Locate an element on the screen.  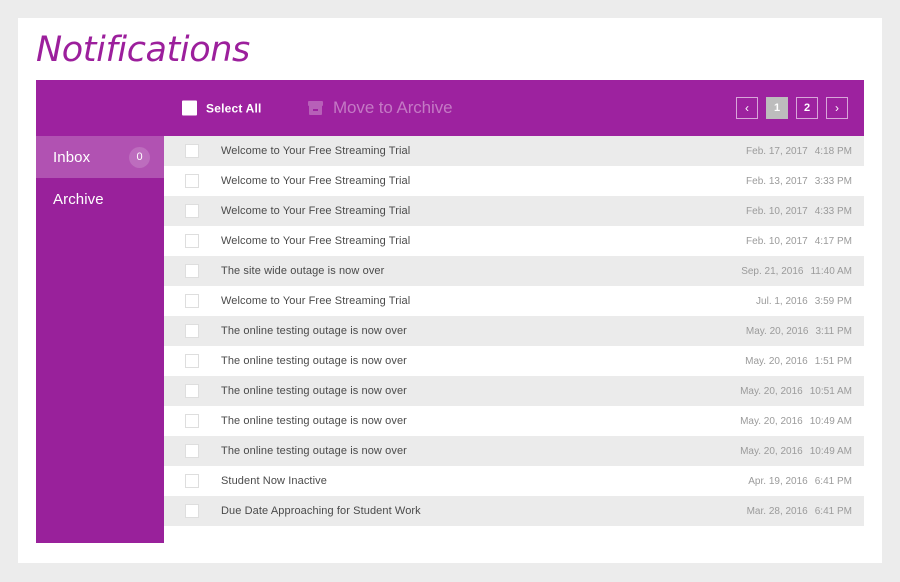
notification-time: 11:40 AM is located at coordinates (831, 271).